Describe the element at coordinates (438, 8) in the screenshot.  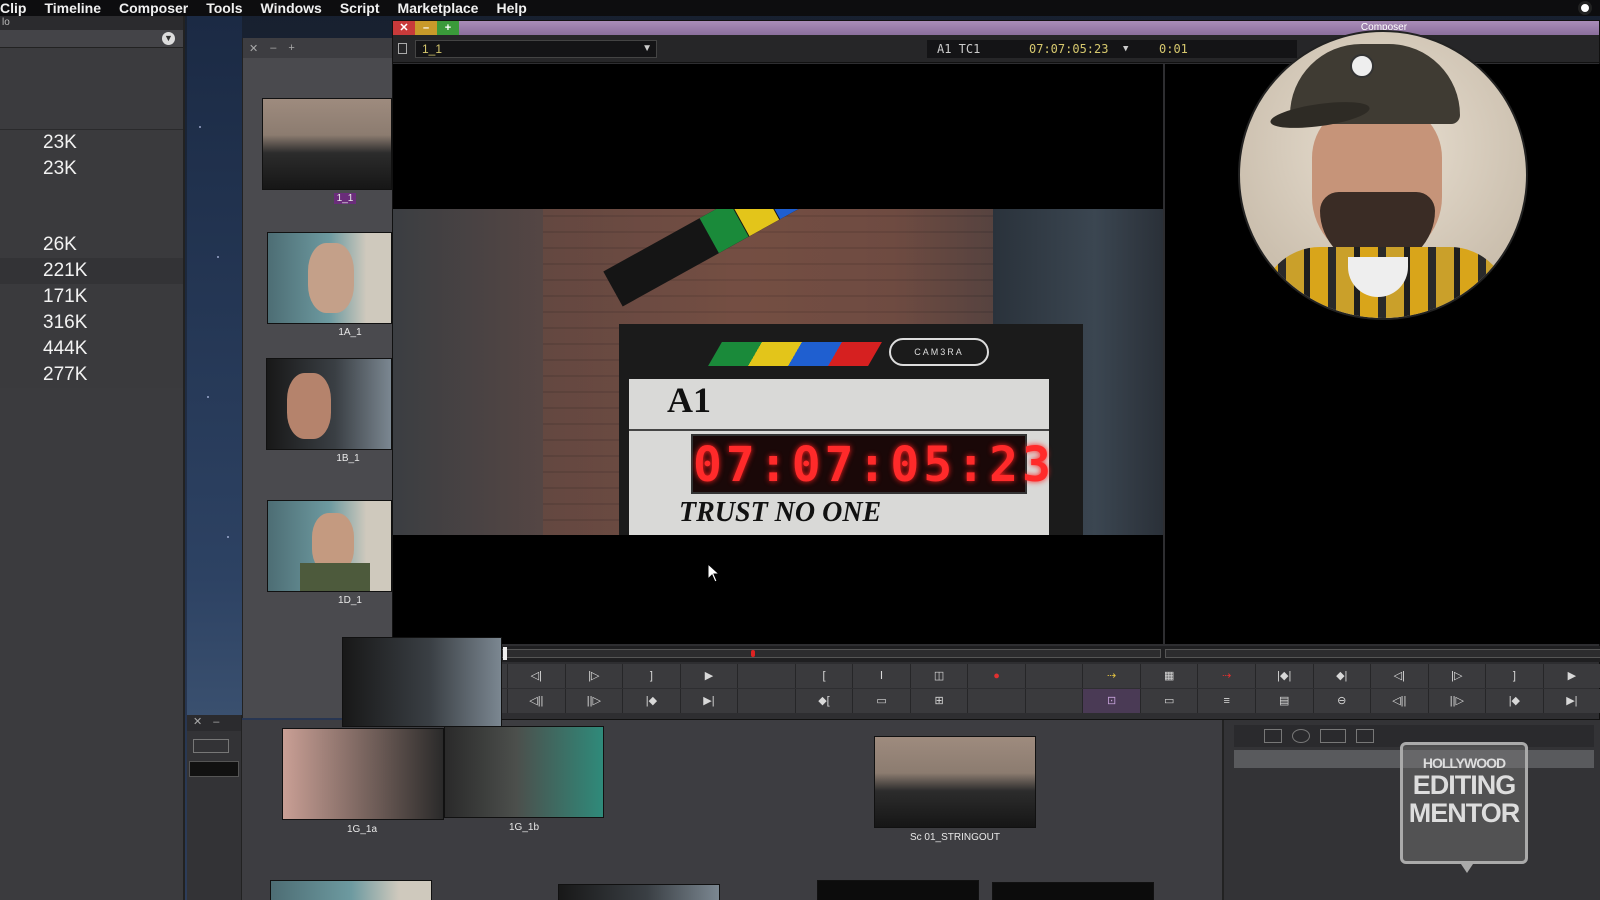
I see `menu-marketplace: Marketplace` at that location.